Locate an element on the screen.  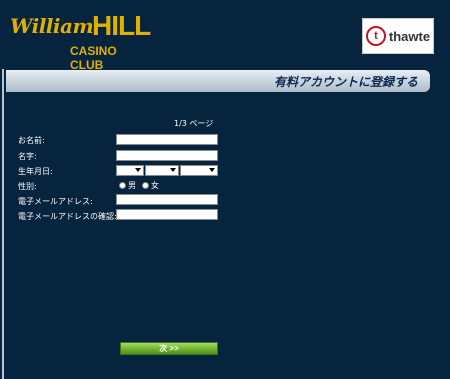
dob-year-select is located at coordinates (199, 170).